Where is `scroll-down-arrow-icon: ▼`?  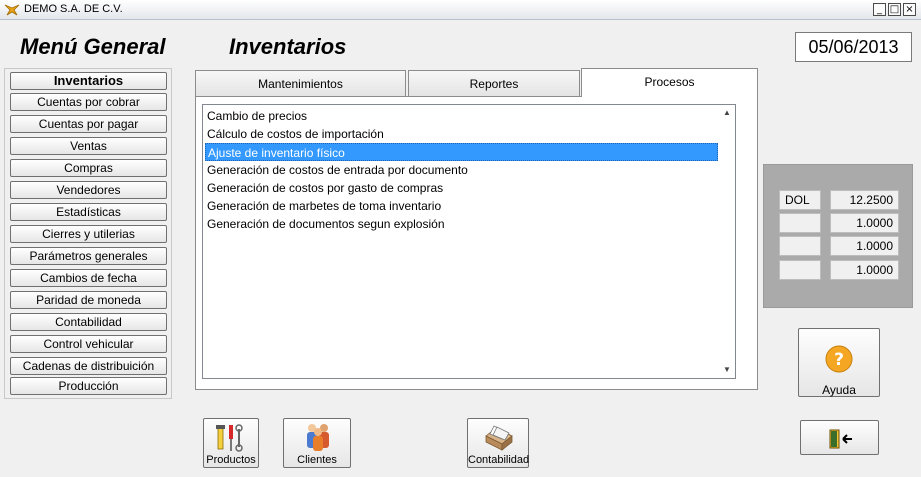
scroll-down-arrow-icon: ▼ is located at coordinates (727, 370).